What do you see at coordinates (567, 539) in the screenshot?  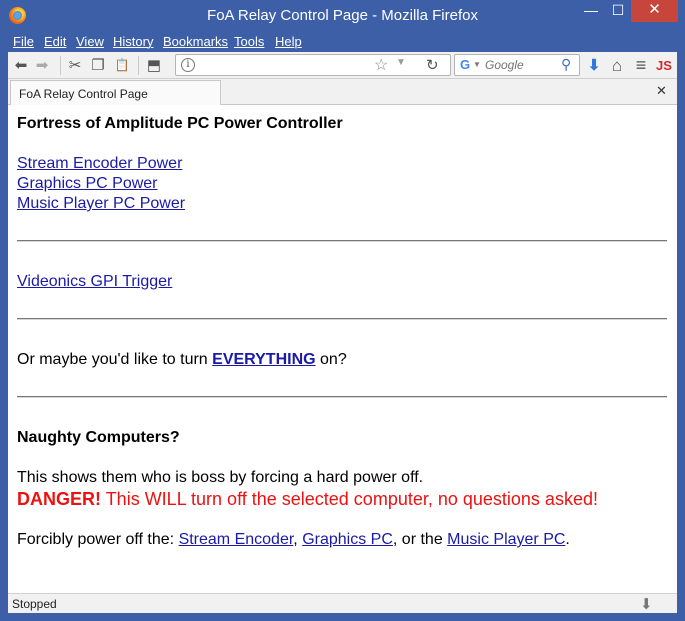 I see `force-end: .` at bounding box center [567, 539].